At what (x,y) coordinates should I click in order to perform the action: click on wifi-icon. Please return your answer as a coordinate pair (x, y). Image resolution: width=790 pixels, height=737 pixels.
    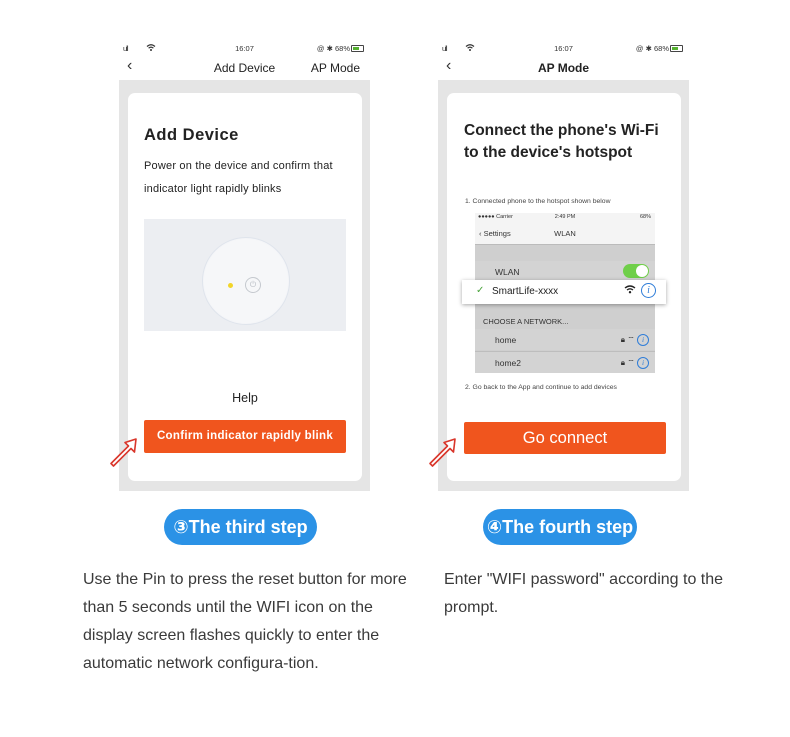
    Looking at the image, I should click on (630, 289).